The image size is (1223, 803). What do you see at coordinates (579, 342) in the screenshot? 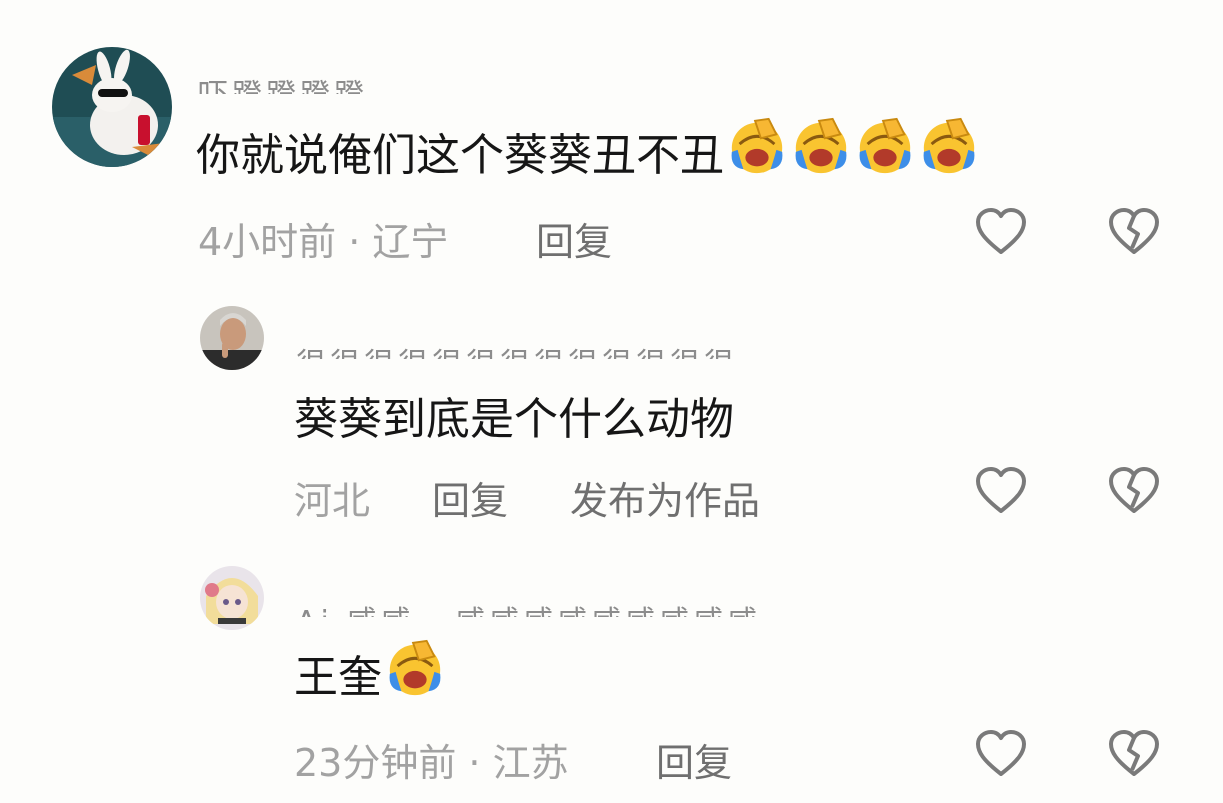
I see `username: 很很很很很很很很很很很很很` at bounding box center [579, 342].